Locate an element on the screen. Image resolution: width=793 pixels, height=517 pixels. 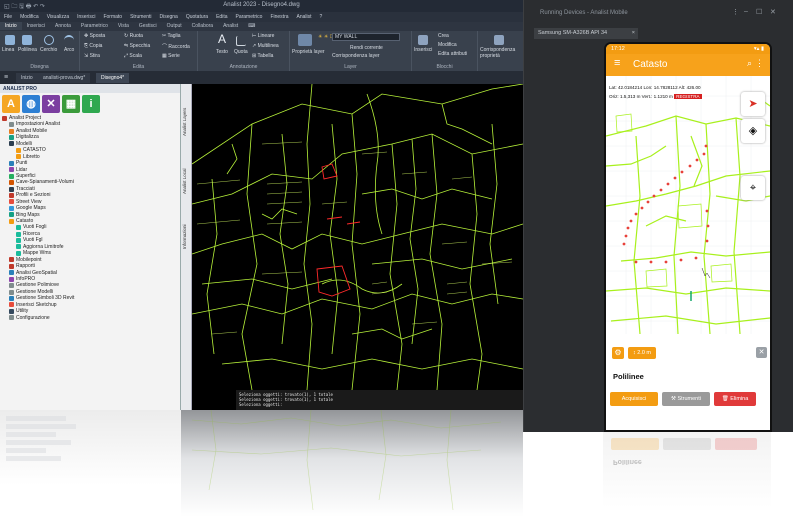
table-button: ⊞ Tabella is located at coordinates (262, 56).